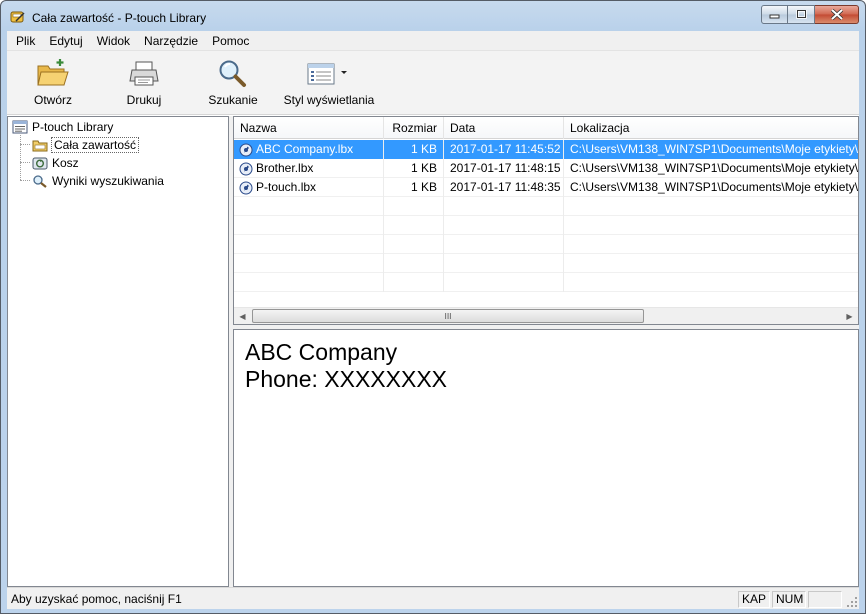  I want to click on list-header: Nazwa Rozmiar Data Lokalizacja, so click(546, 128).